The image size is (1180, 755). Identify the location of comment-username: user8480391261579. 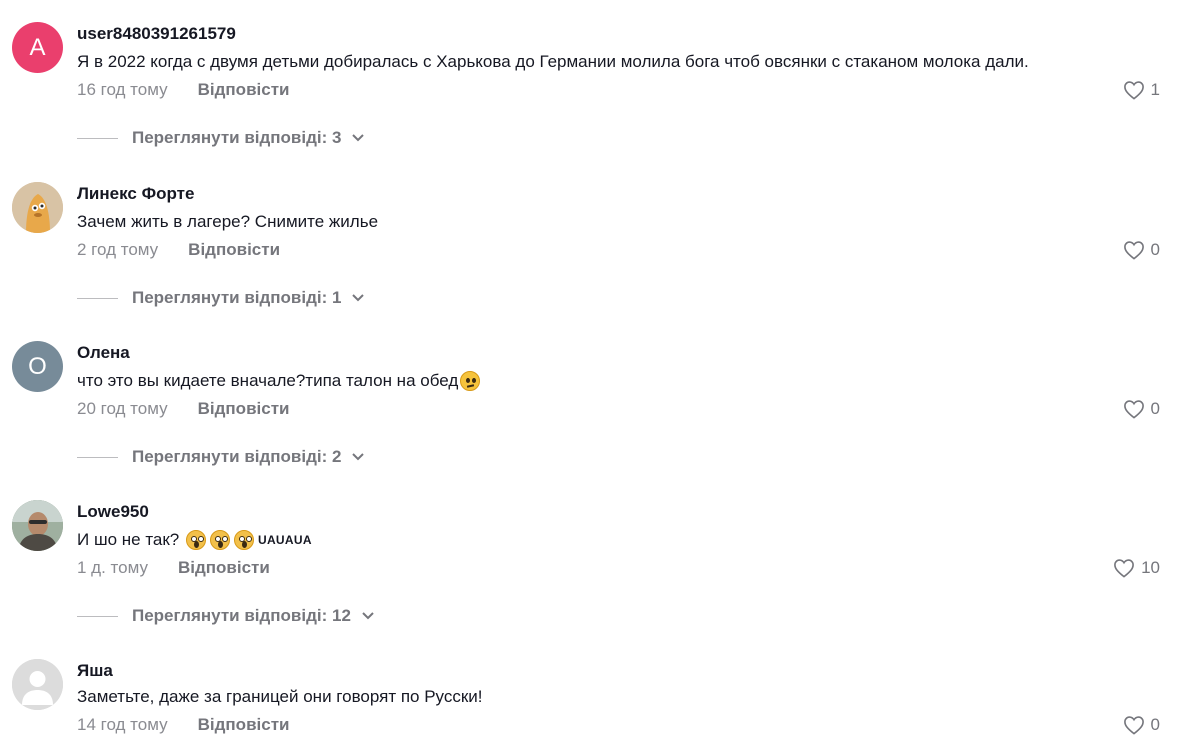
(156, 34).